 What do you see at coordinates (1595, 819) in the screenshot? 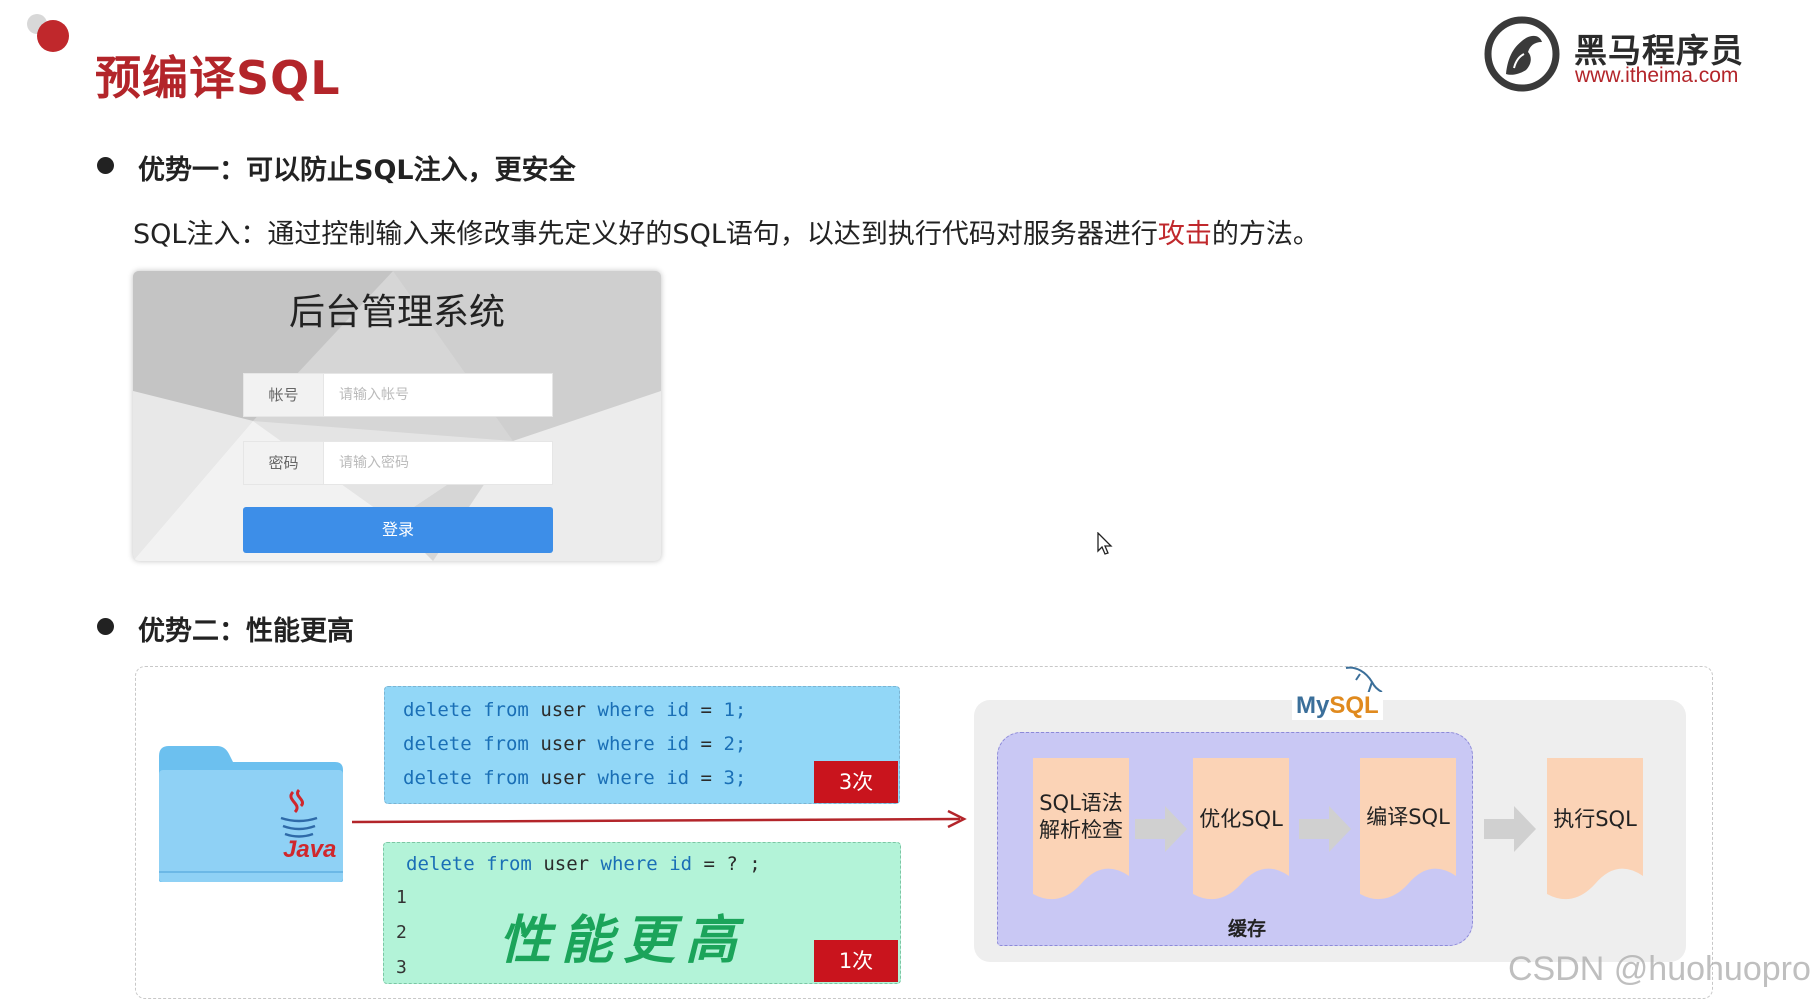
I see `step-label: 执行SQL` at bounding box center [1595, 819].